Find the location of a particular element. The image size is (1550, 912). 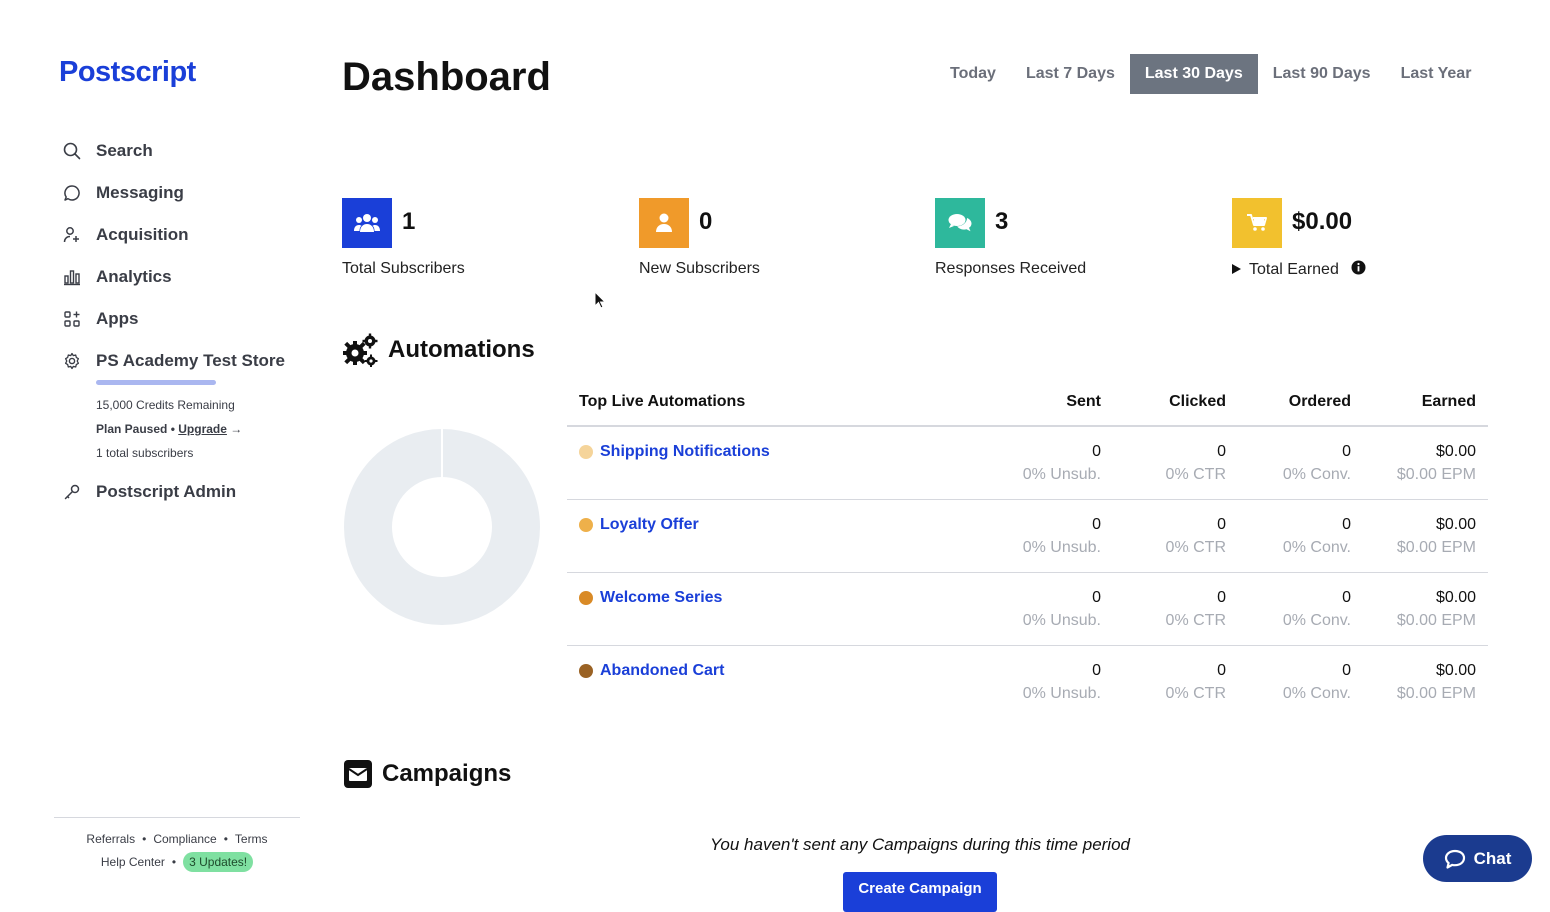

user-plus-icon is located at coordinates (72, 235).